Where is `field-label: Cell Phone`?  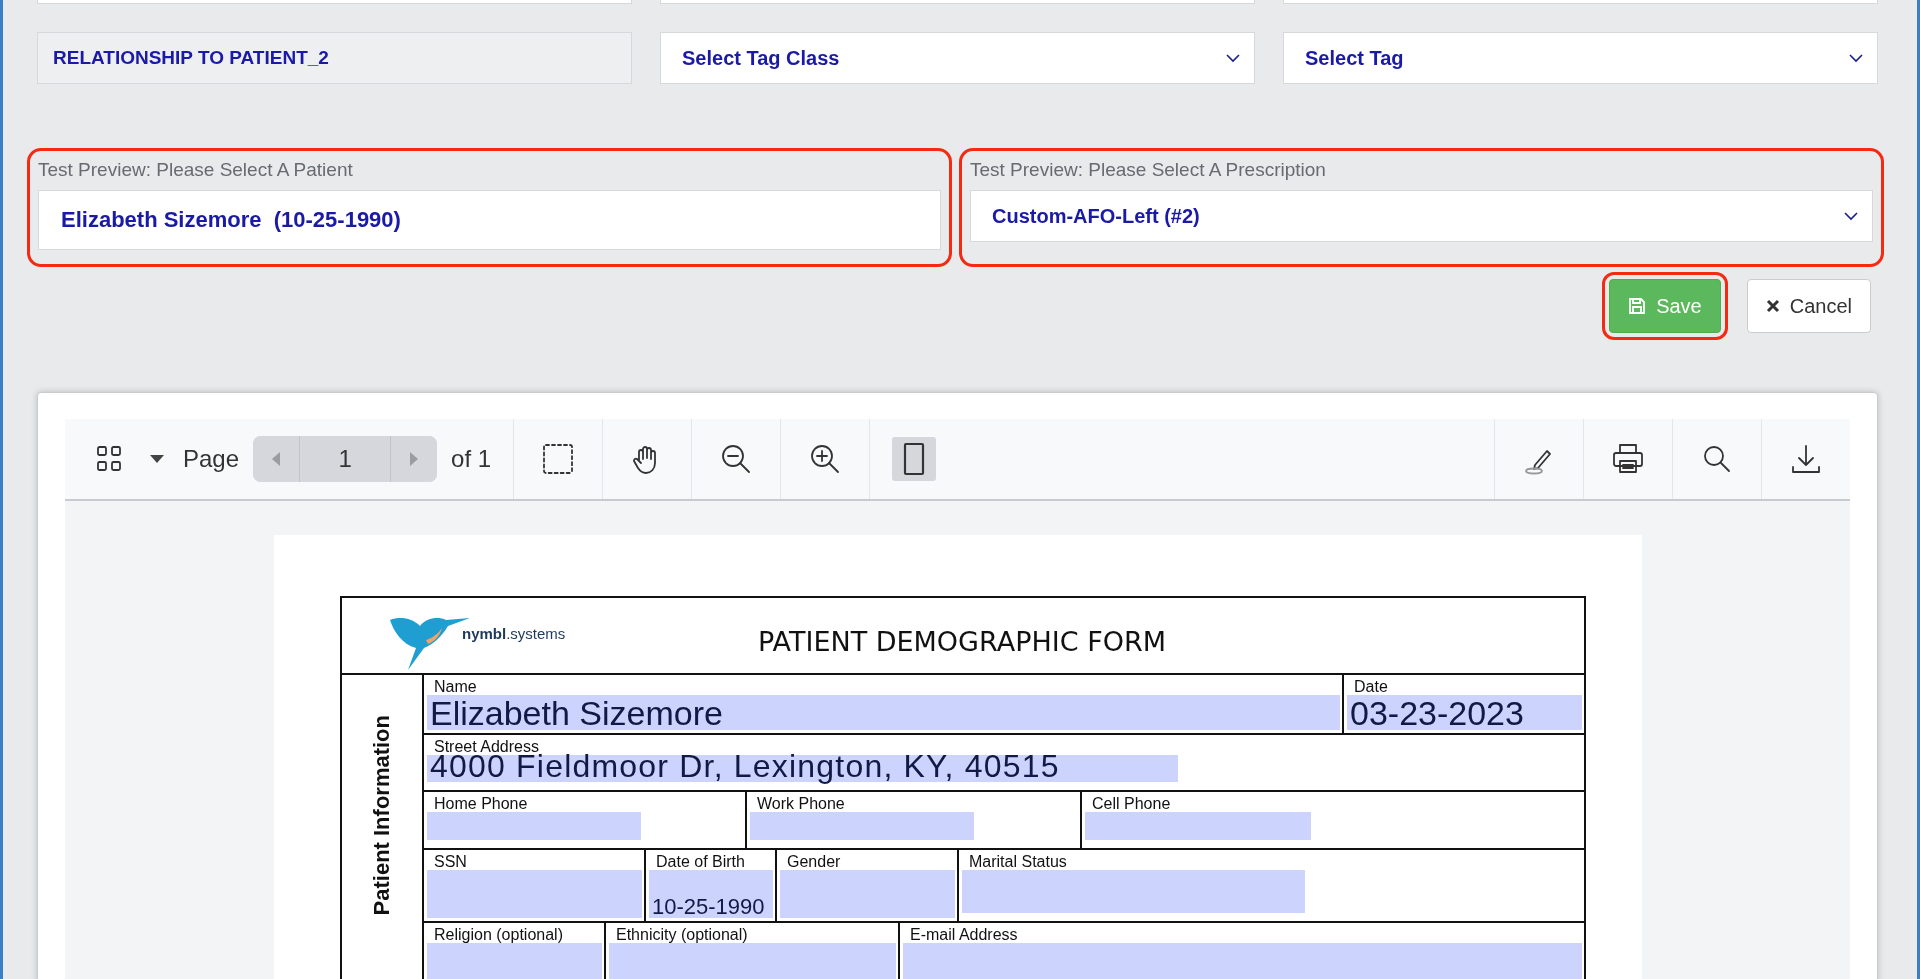
field-label: Cell Phone is located at coordinates (1131, 803).